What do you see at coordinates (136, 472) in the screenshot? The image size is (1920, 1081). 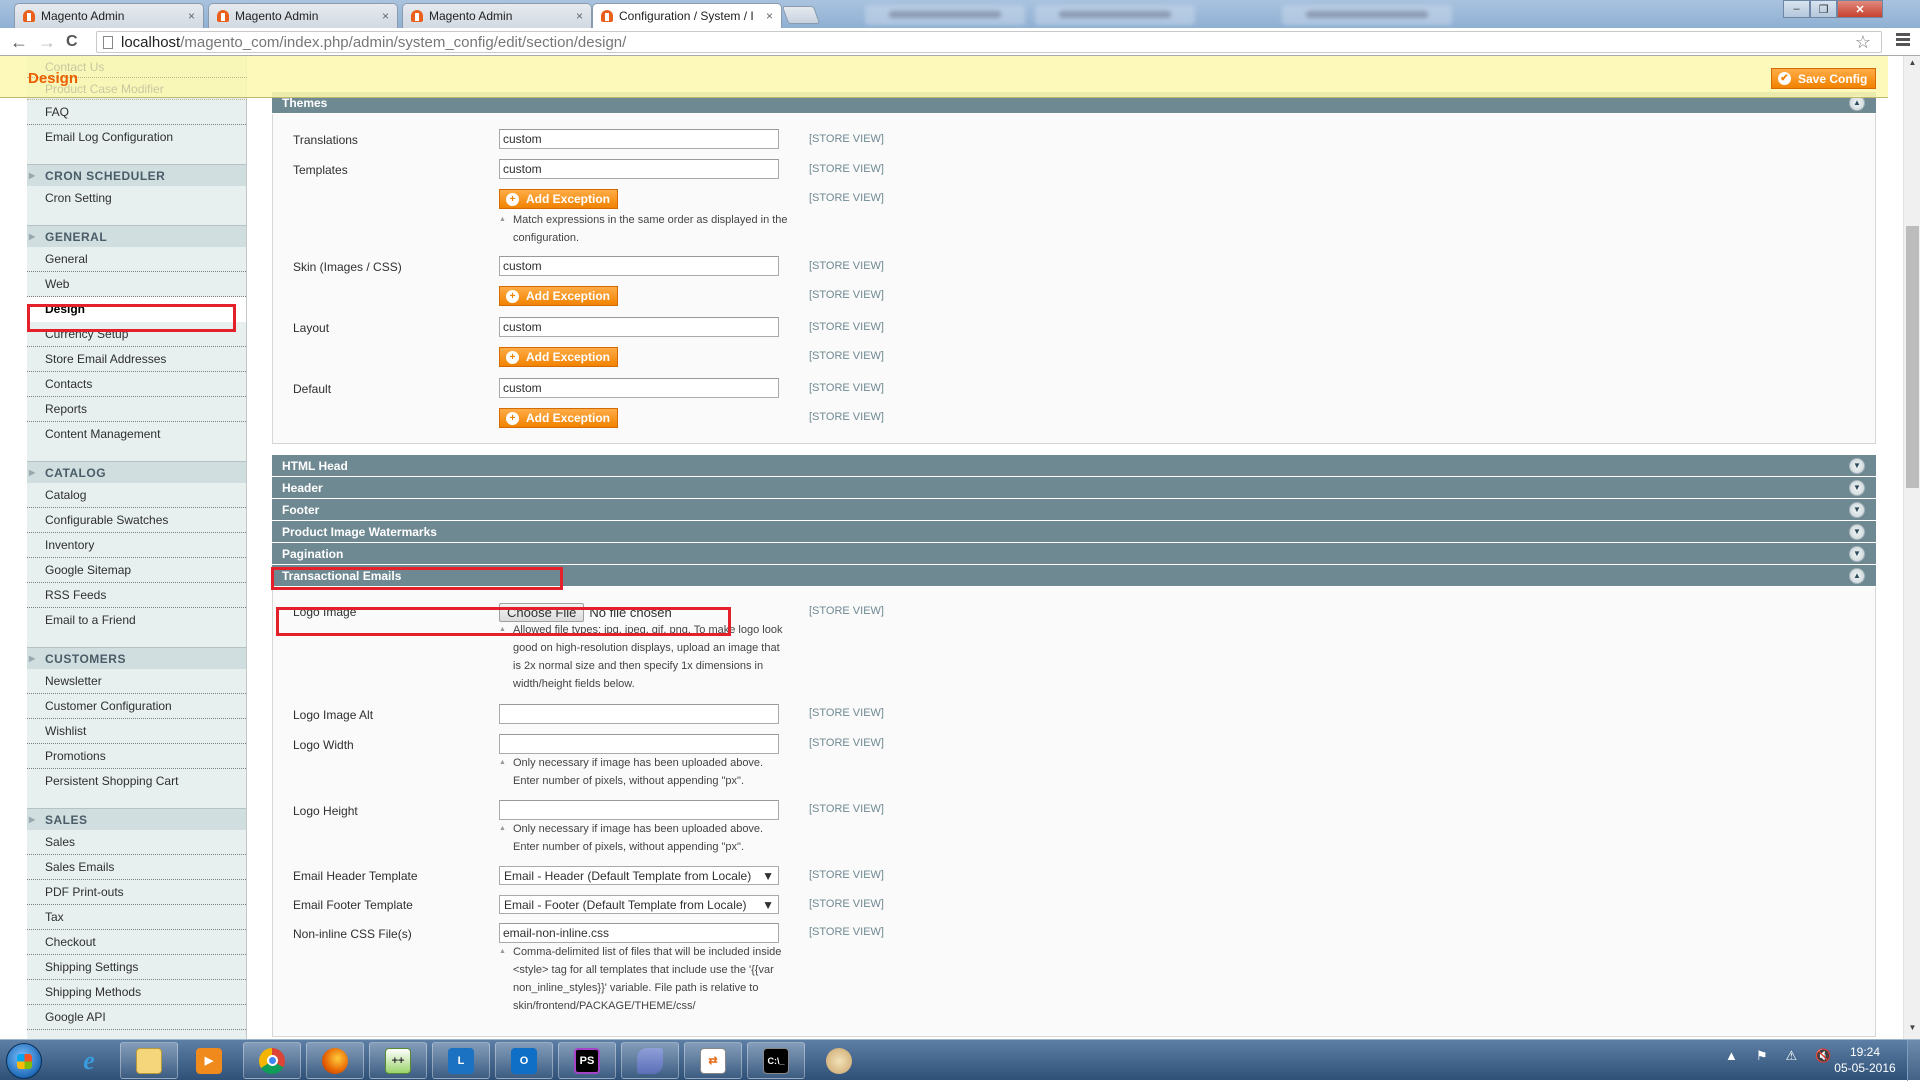 I see `sidebar-group-catalog: CATALOG` at bounding box center [136, 472].